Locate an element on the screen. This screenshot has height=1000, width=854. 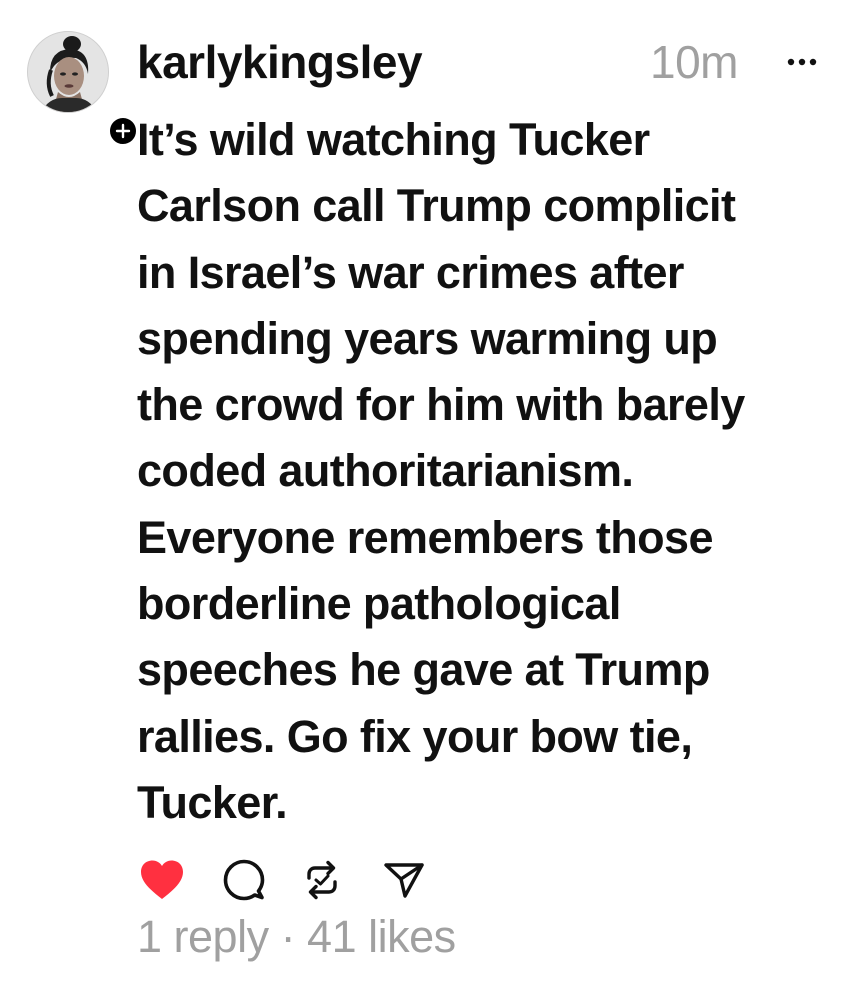
post-text-line: Tucker. is located at coordinates (212, 802).